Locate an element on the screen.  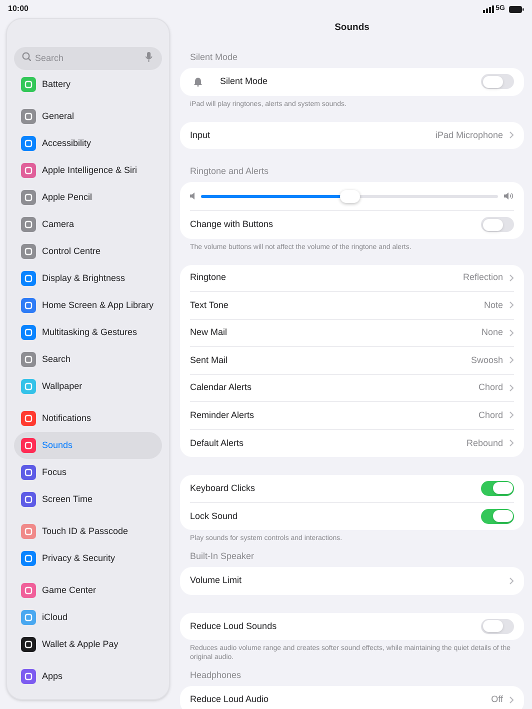
settings-row: Sent Mail Swoosh is located at coordinates (352, 360).